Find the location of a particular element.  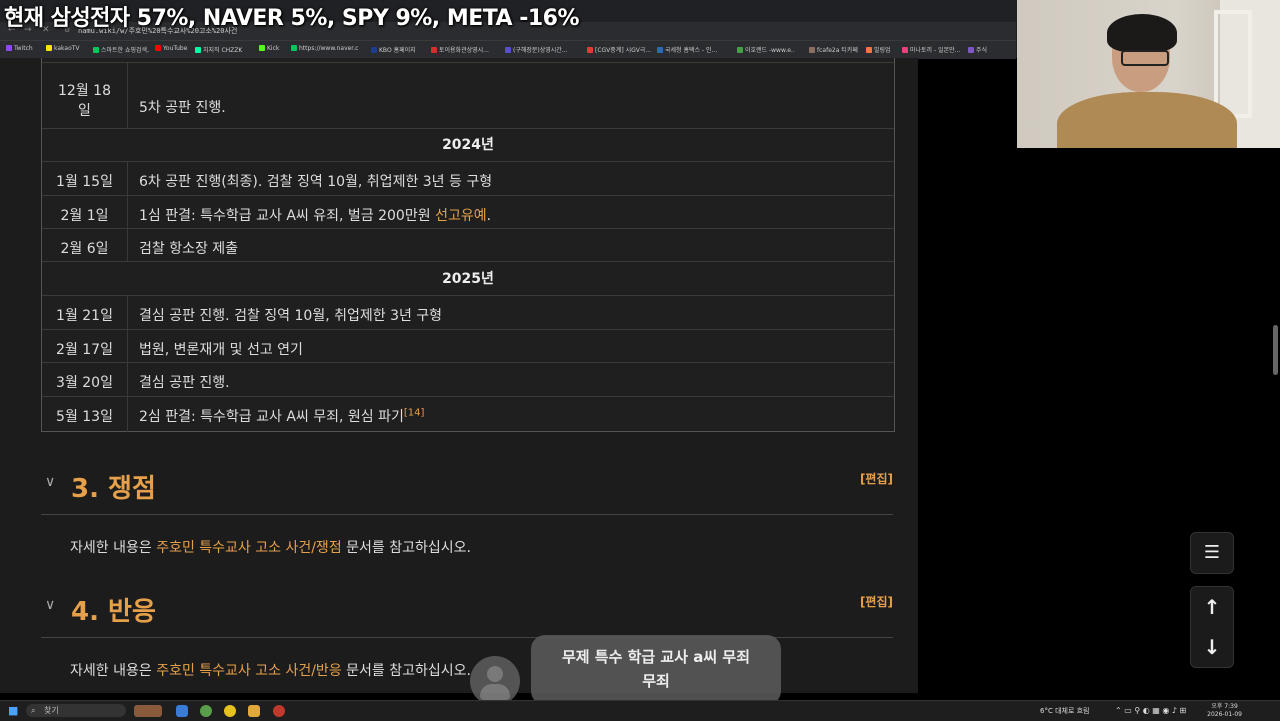

widget-icon is located at coordinates (148, 711).